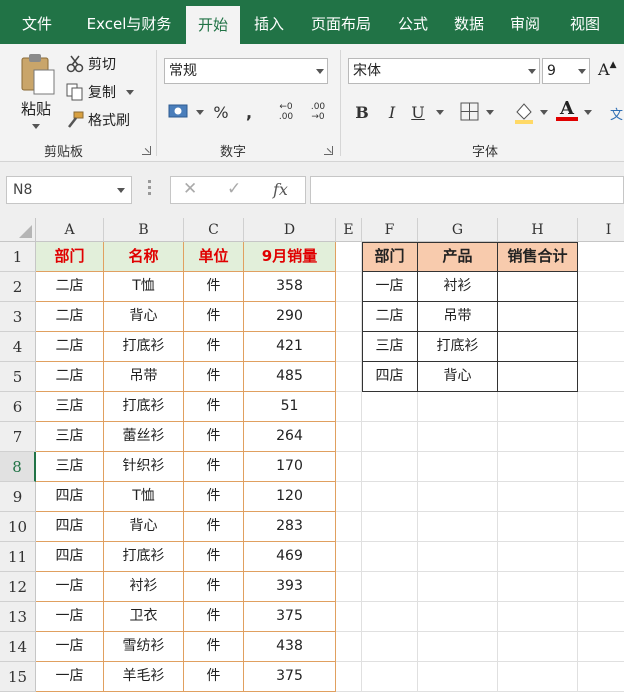 Image resolution: width=624 pixels, height=700 pixels. I want to click on tab-home: 开始, so click(213, 25).